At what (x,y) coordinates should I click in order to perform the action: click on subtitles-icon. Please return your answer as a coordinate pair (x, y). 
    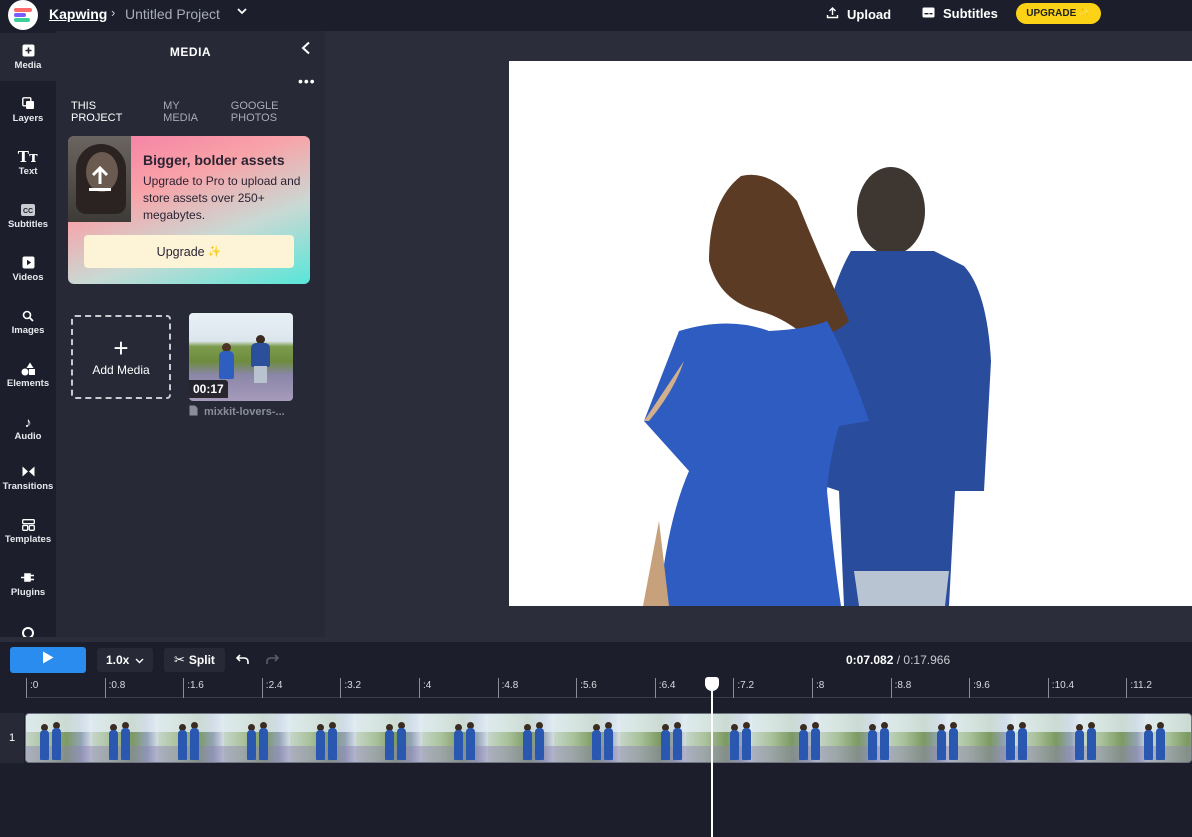
    Looking at the image, I should click on (928, 13).